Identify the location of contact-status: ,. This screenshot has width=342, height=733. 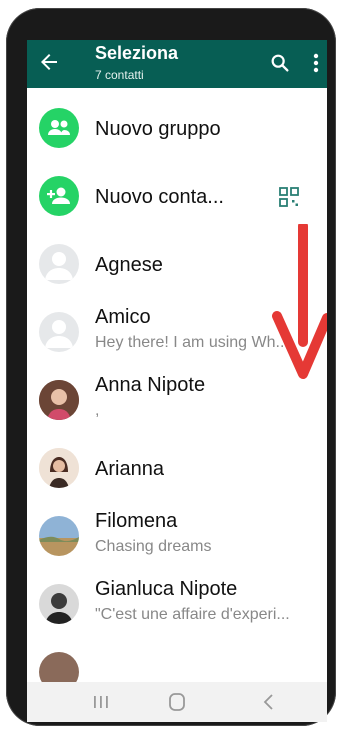
(97, 410).